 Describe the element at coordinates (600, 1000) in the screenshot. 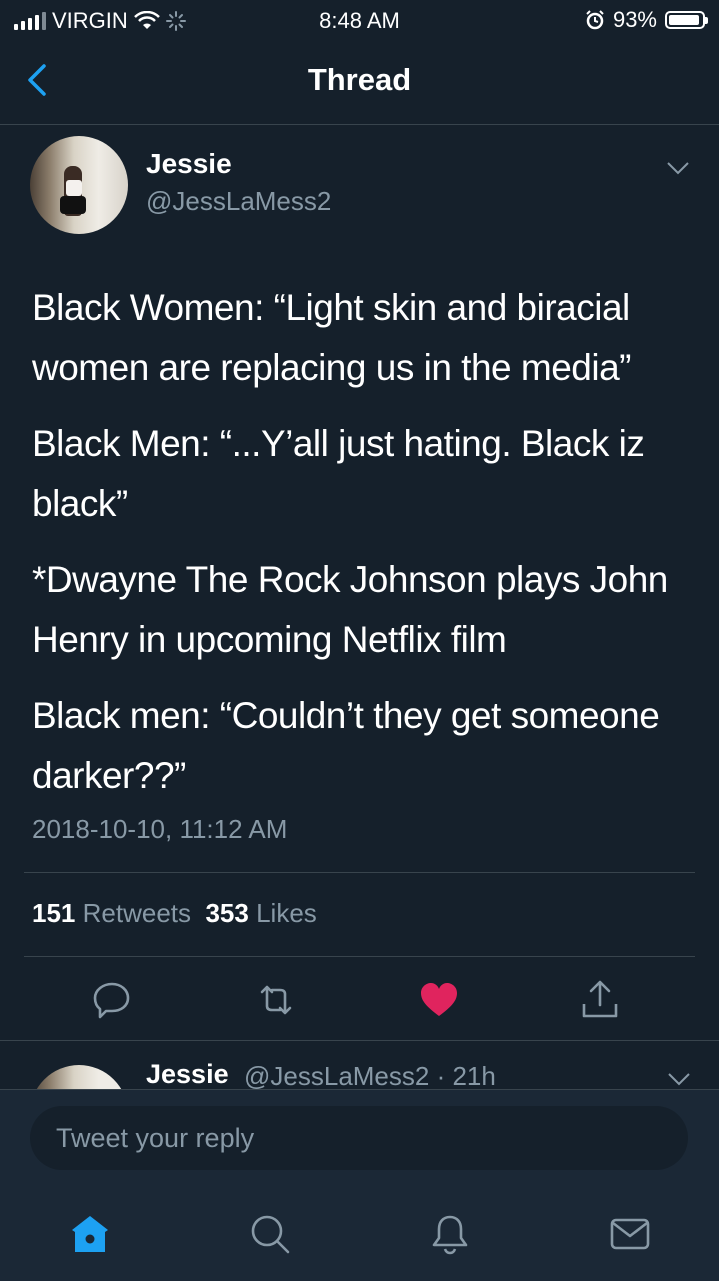

I see `share-icon` at that location.